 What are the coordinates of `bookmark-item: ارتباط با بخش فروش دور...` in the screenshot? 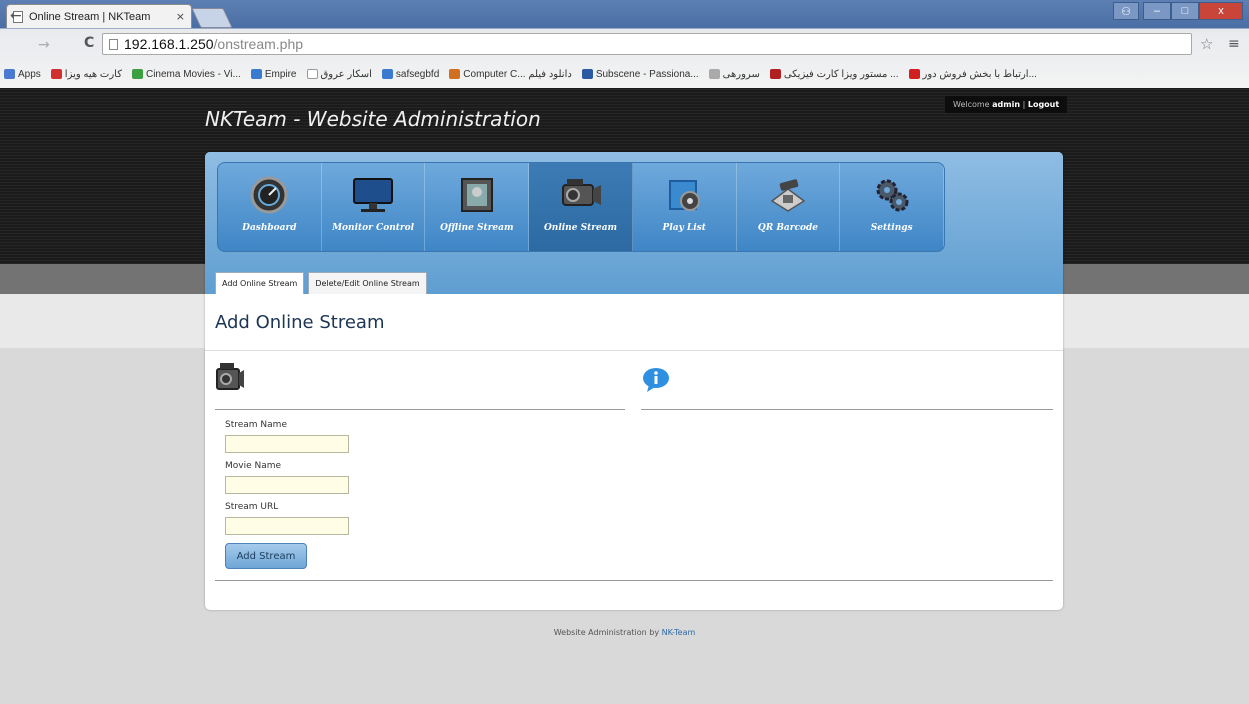 It's located at (972, 74).